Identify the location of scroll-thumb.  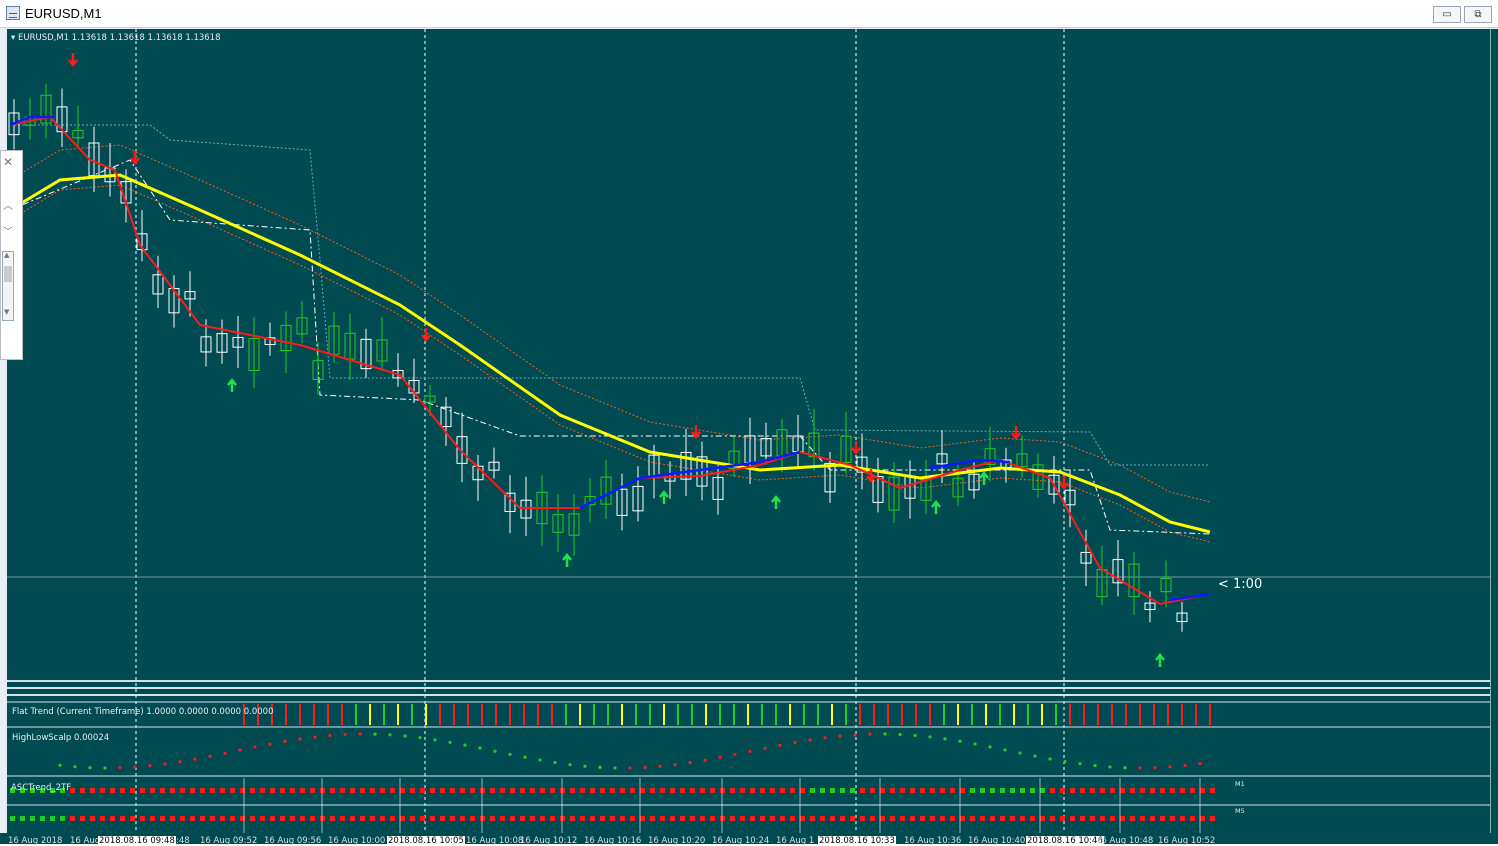
(8, 274).